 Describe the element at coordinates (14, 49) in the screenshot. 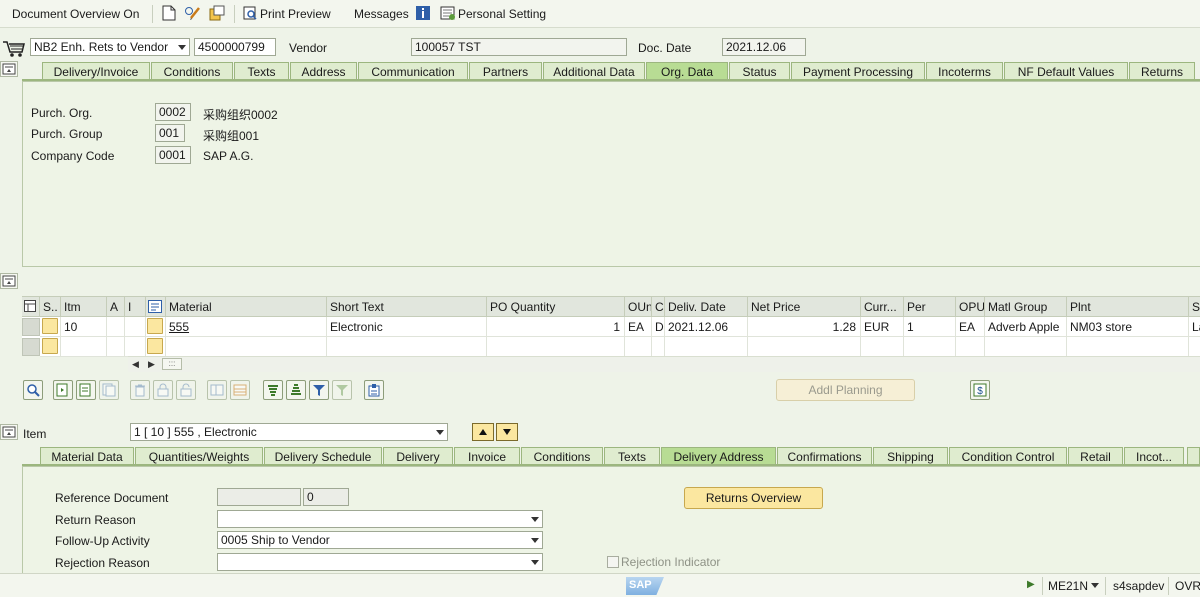

I see `shopping-cart-icon` at that location.